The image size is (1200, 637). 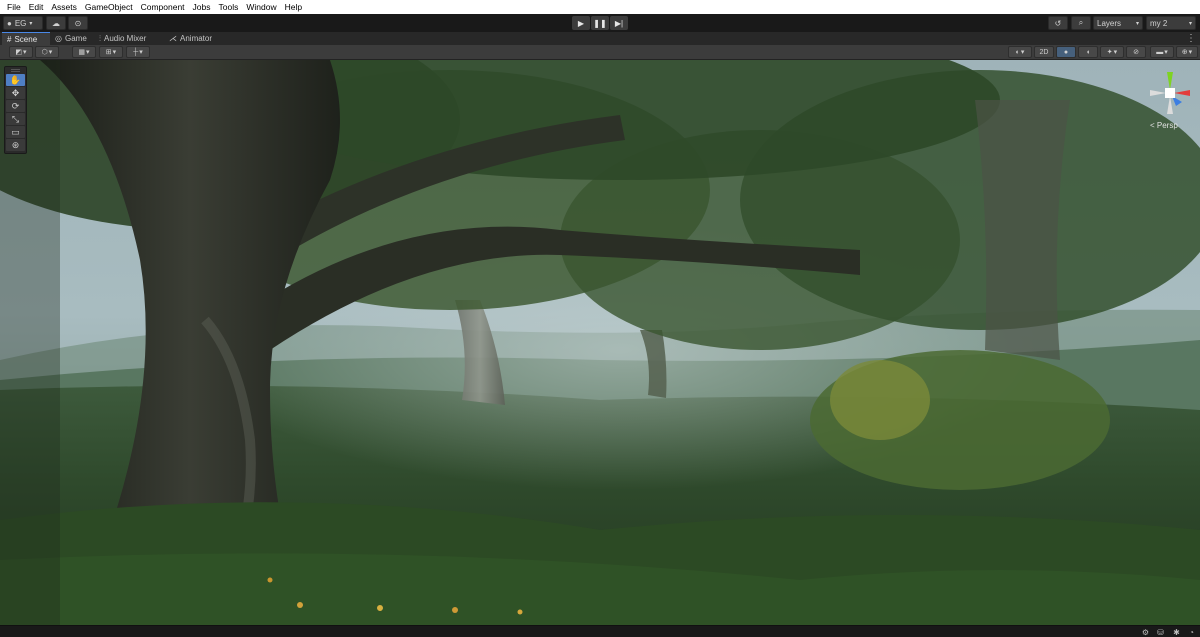 I want to click on layout-dropdown: my 2 ▾, so click(x=1171, y=23).